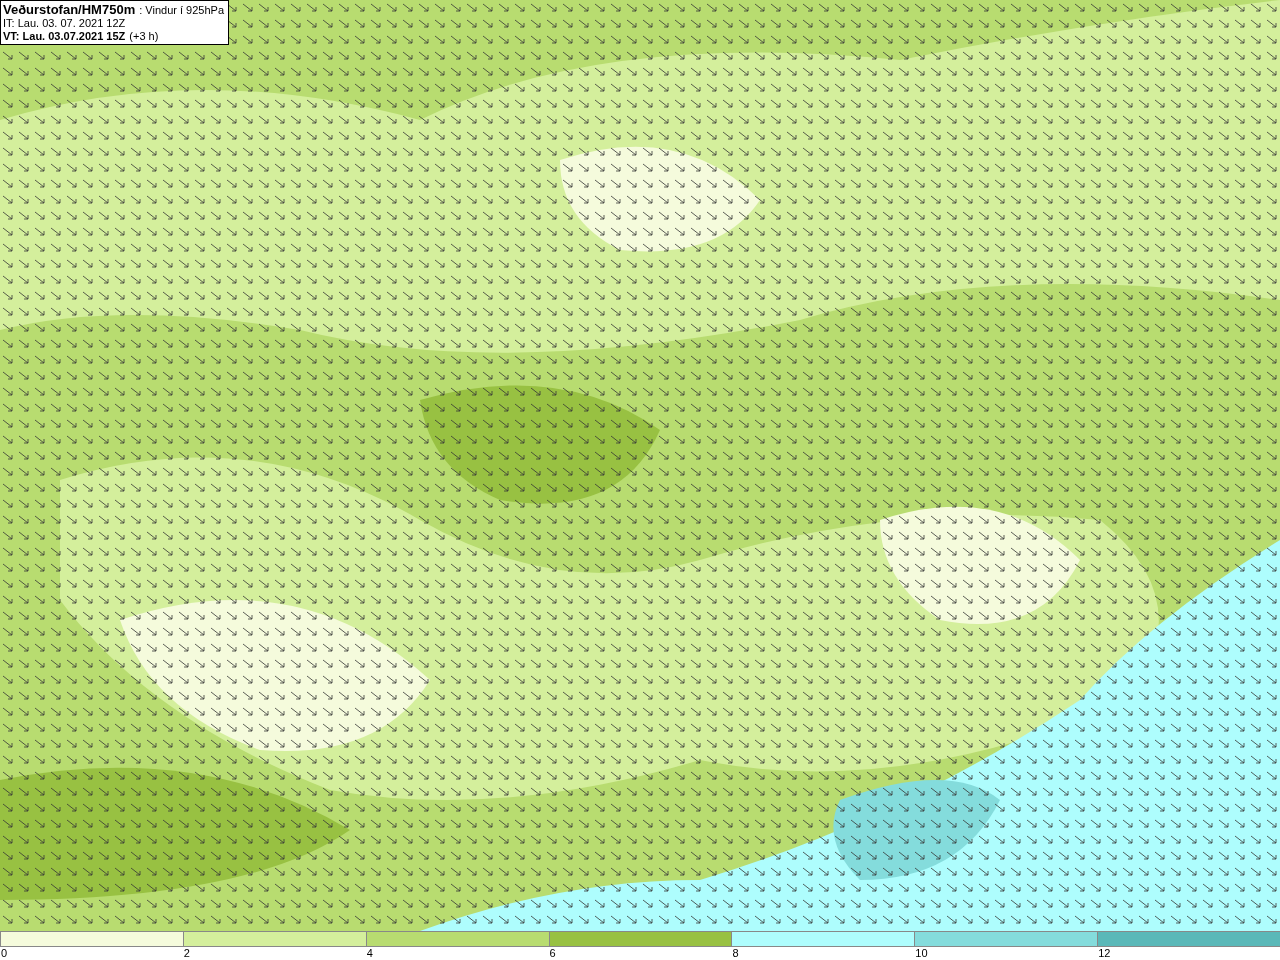 Image resolution: width=1280 pixels, height=960 pixels. Describe the element at coordinates (69, 9) in the screenshot. I see `map-title: Veðurstofan/HM750m` at that location.